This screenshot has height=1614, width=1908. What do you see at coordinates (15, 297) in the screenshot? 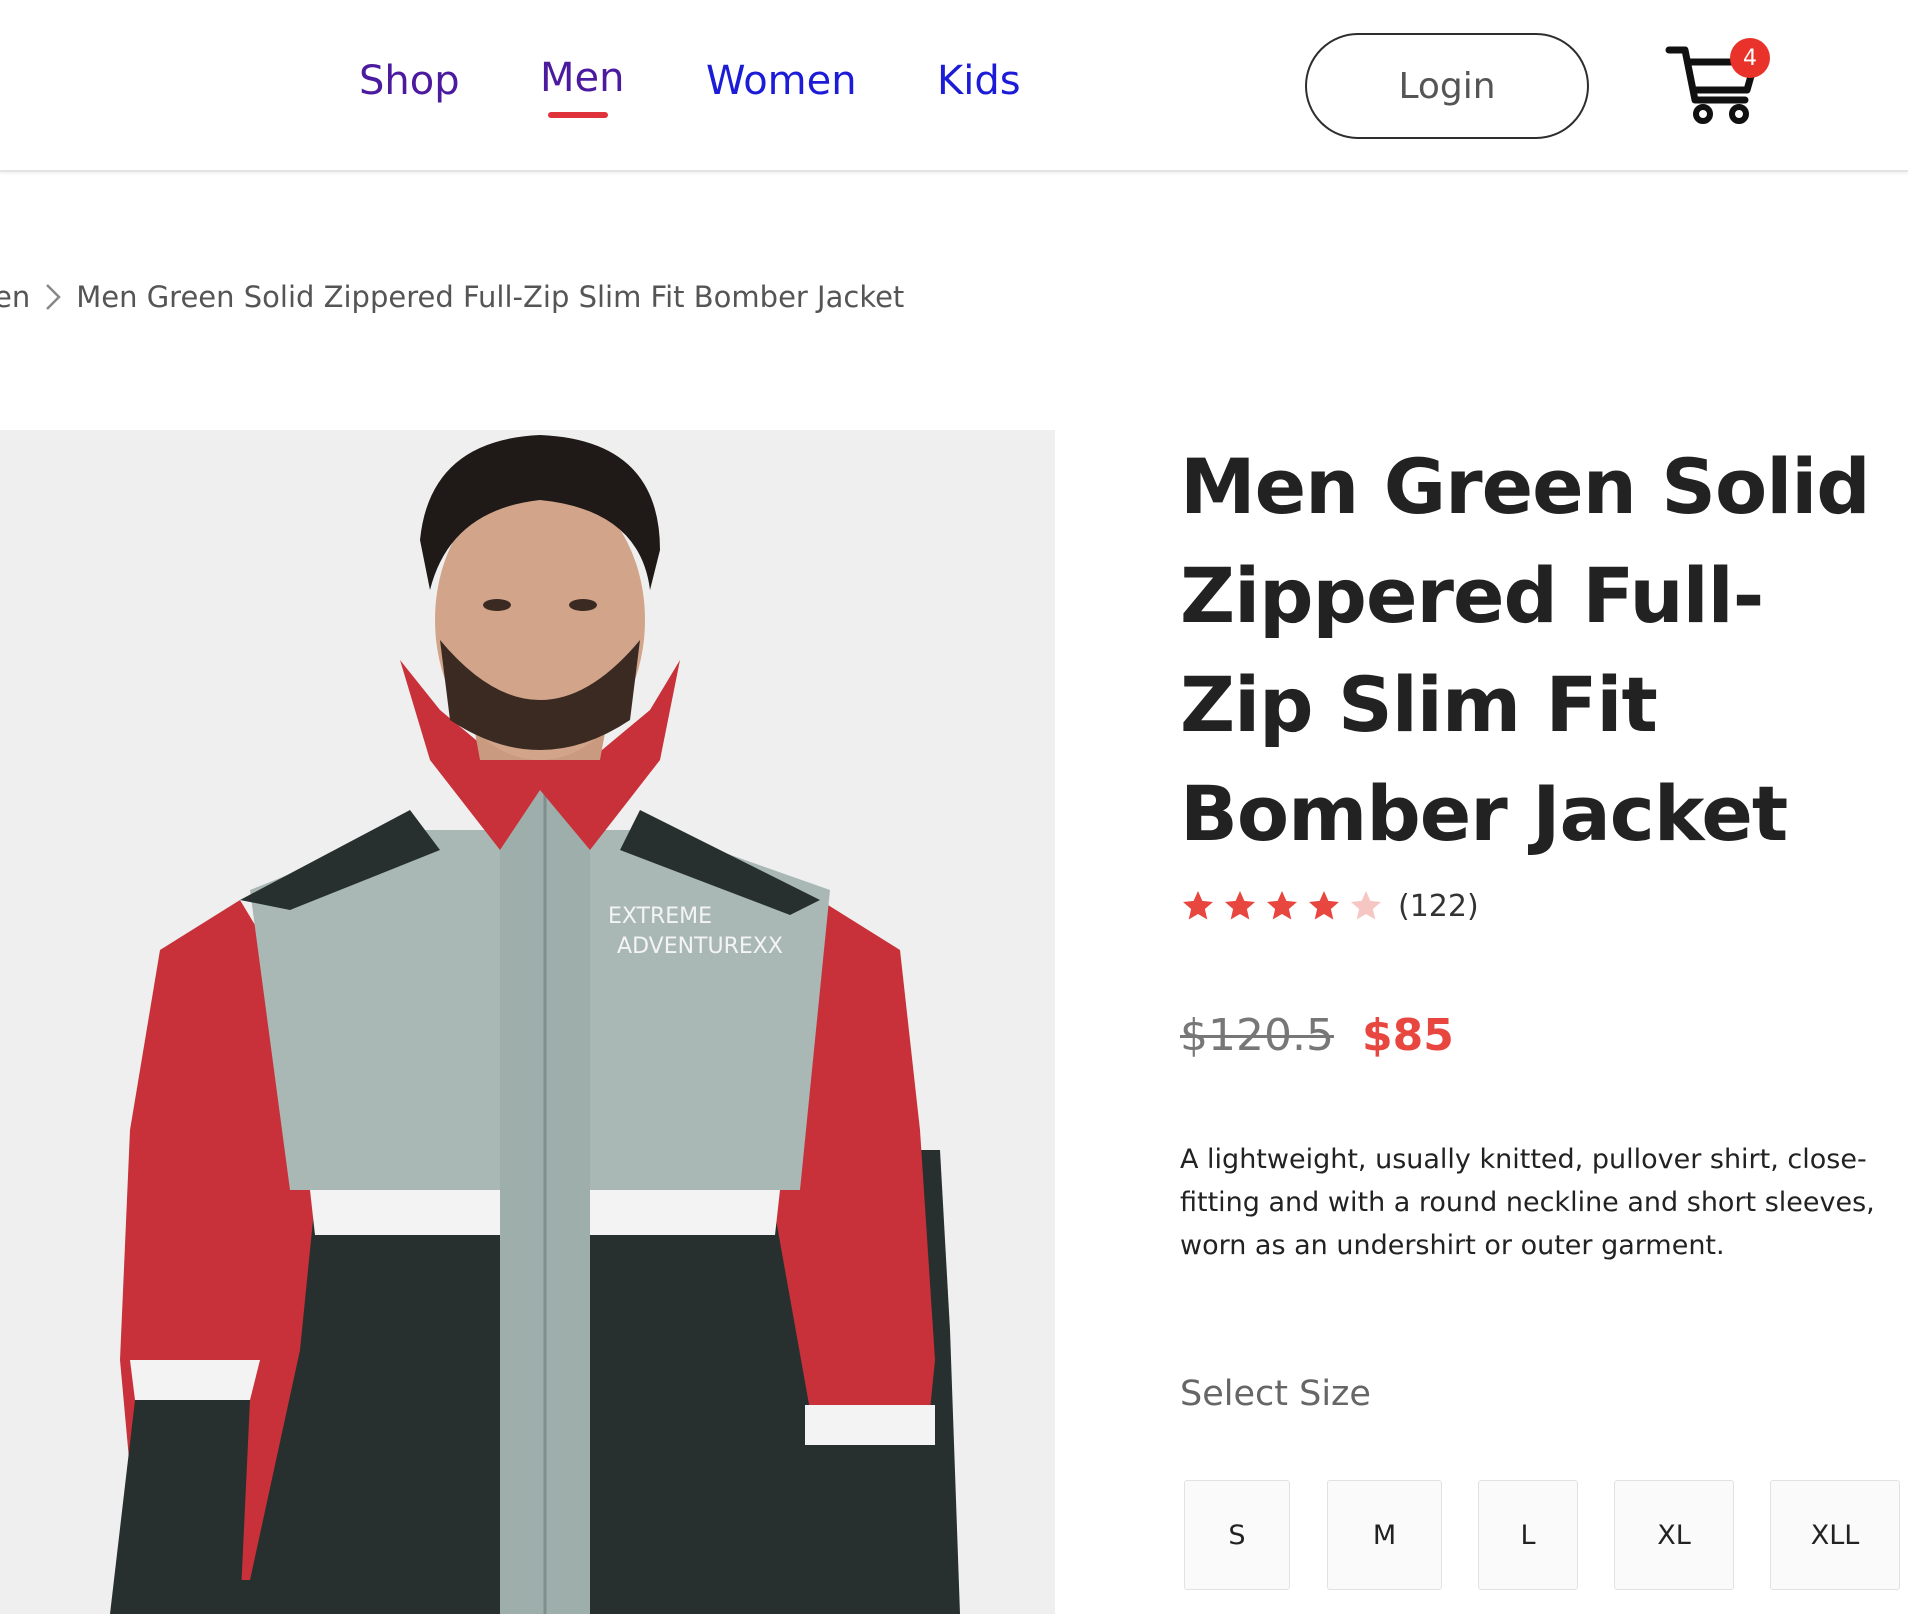
I see `breadcrumb-parent-link: en` at bounding box center [15, 297].